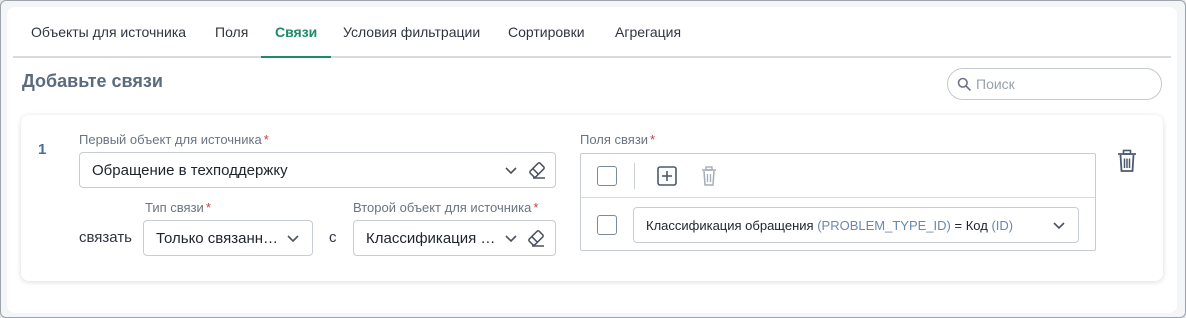  I want to click on fields-toolbar, so click(838, 176).